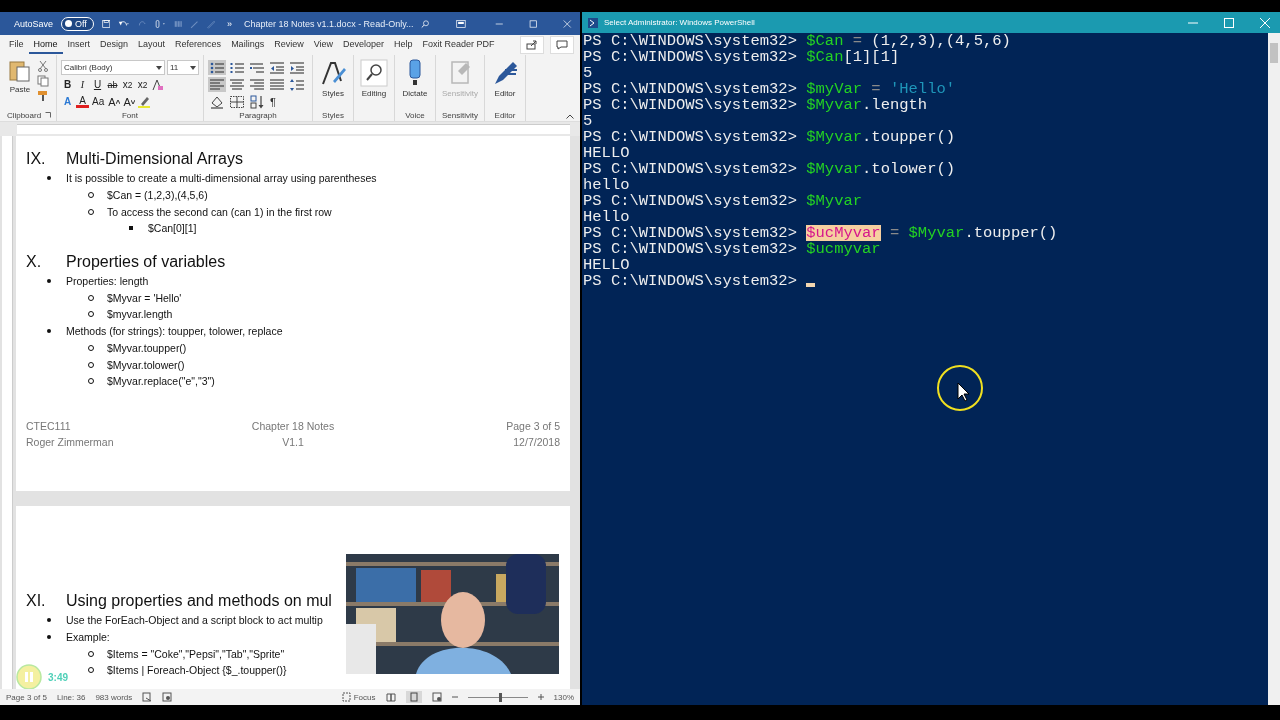  Describe the element at coordinates (333, 83) in the screenshot. I see `ribbon-command-button: Styles` at that location.